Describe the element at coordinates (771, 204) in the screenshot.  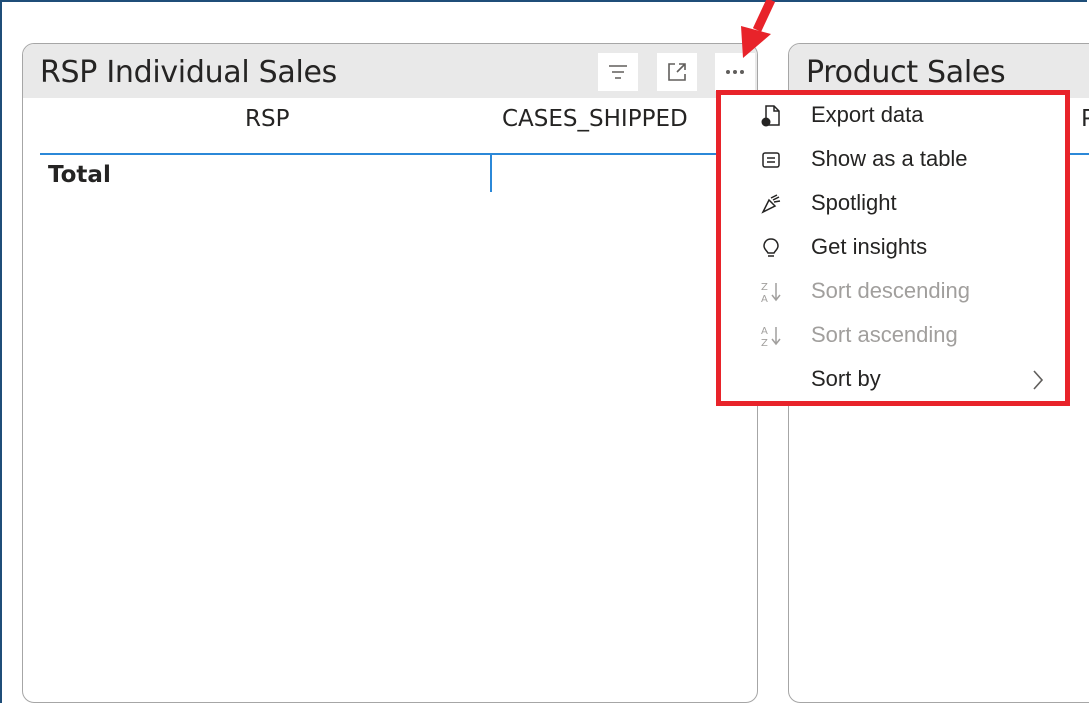
I see `spotlight-icon` at that location.